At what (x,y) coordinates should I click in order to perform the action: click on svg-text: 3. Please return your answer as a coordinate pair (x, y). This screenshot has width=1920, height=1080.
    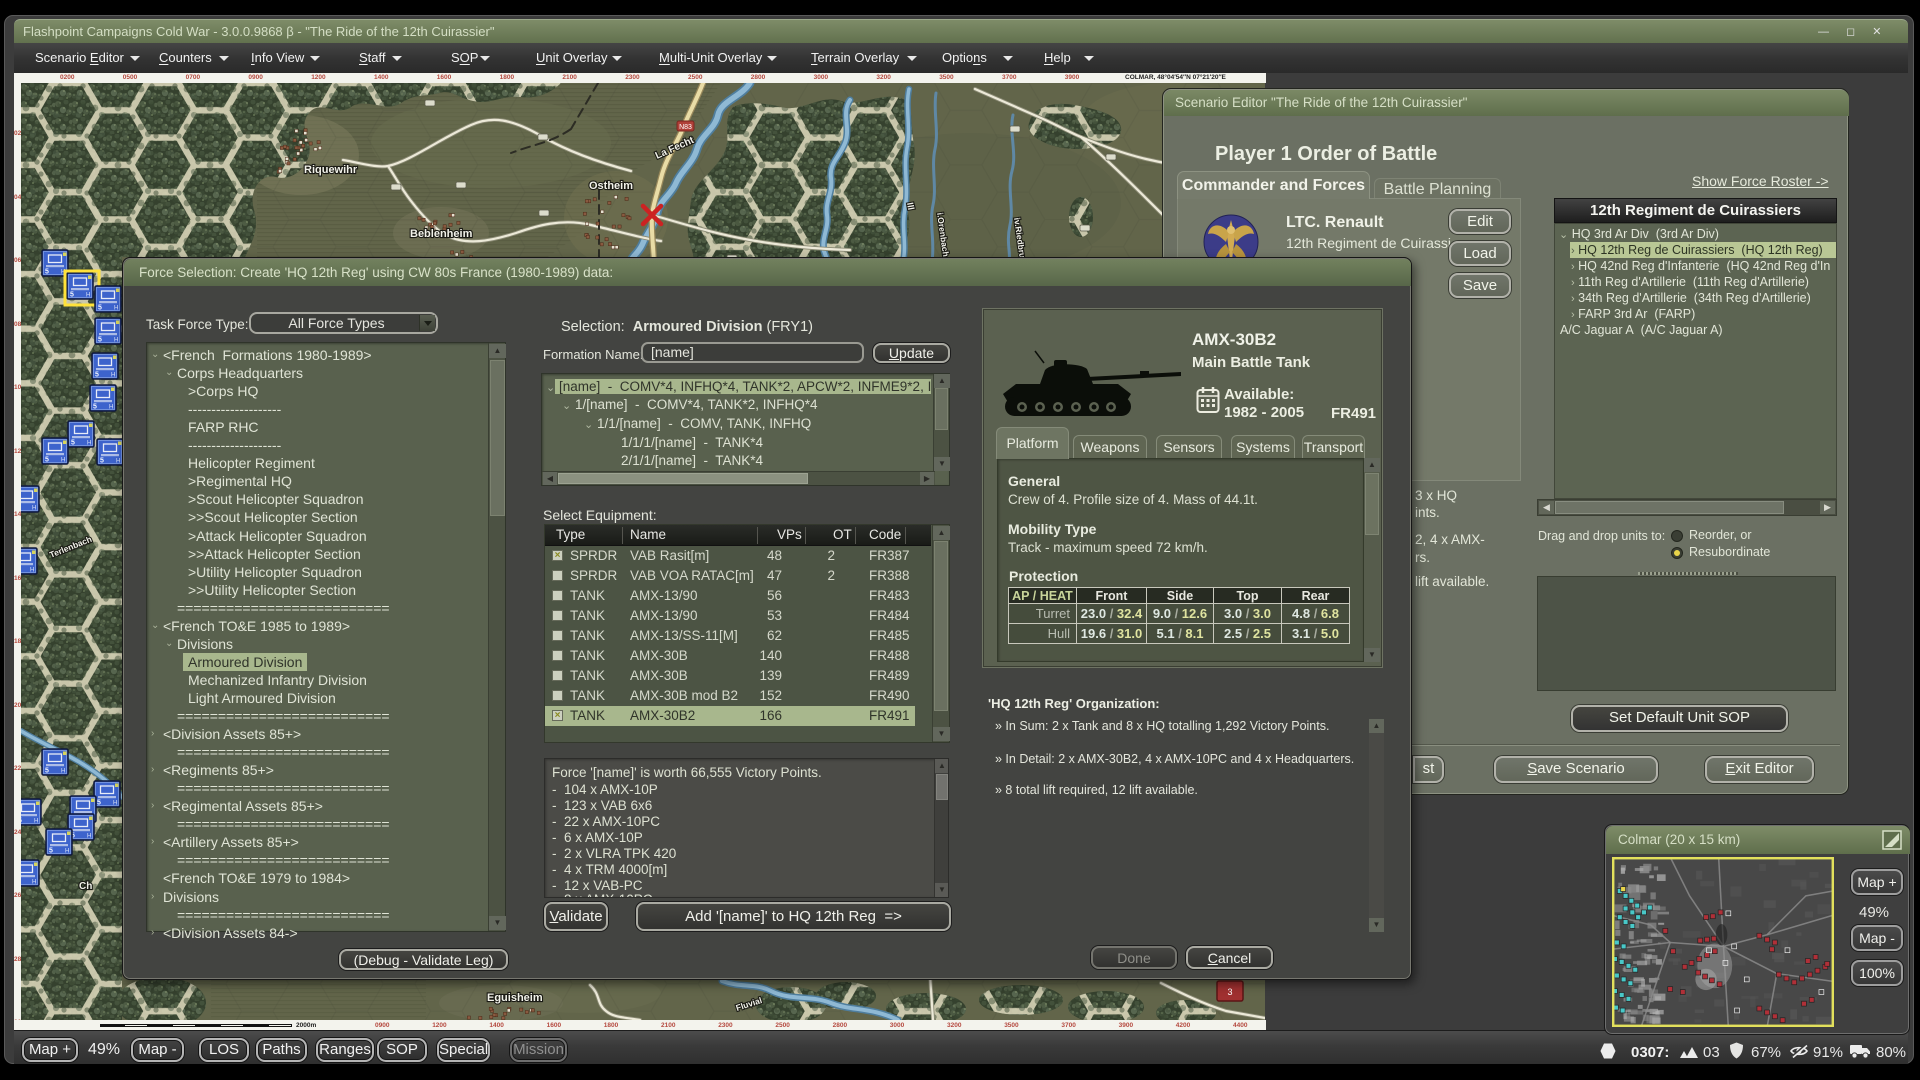
    Looking at the image, I should click on (1229, 992).